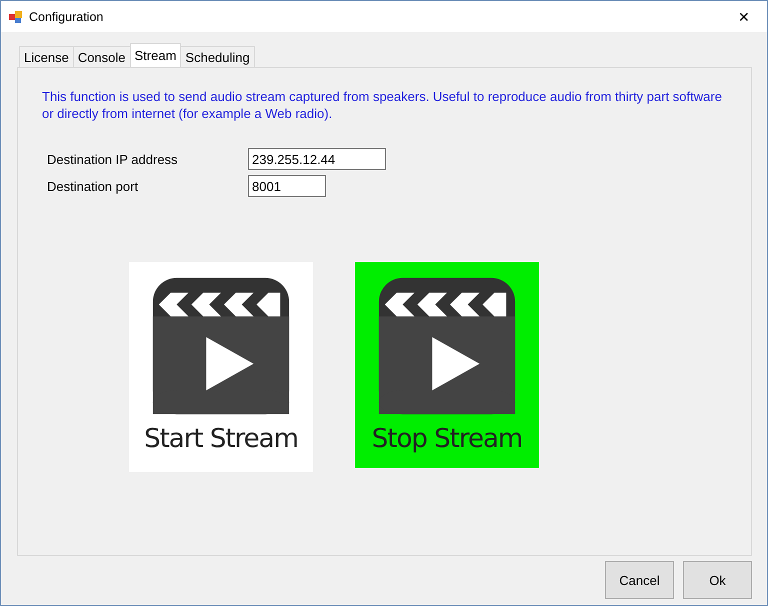 This screenshot has height=606, width=768. What do you see at coordinates (217, 56) in the screenshot?
I see `tab: Scheduling` at bounding box center [217, 56].